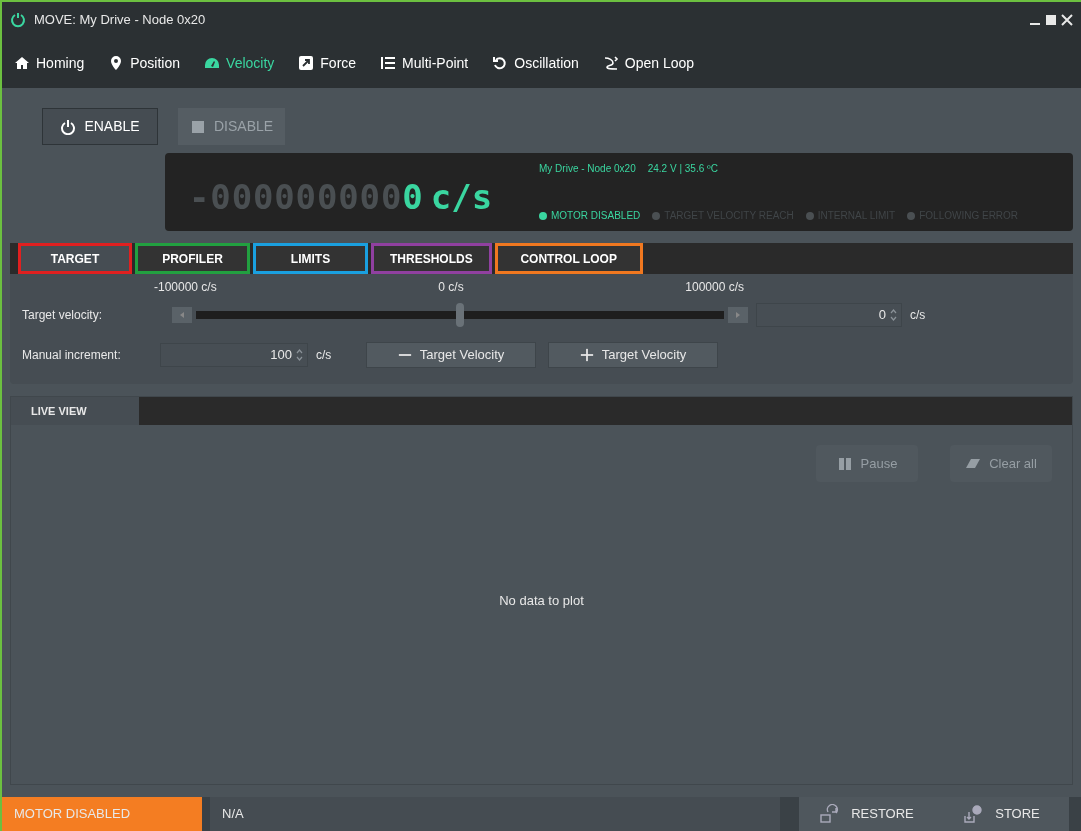  I want to click on store-icon, so click(973, 814).